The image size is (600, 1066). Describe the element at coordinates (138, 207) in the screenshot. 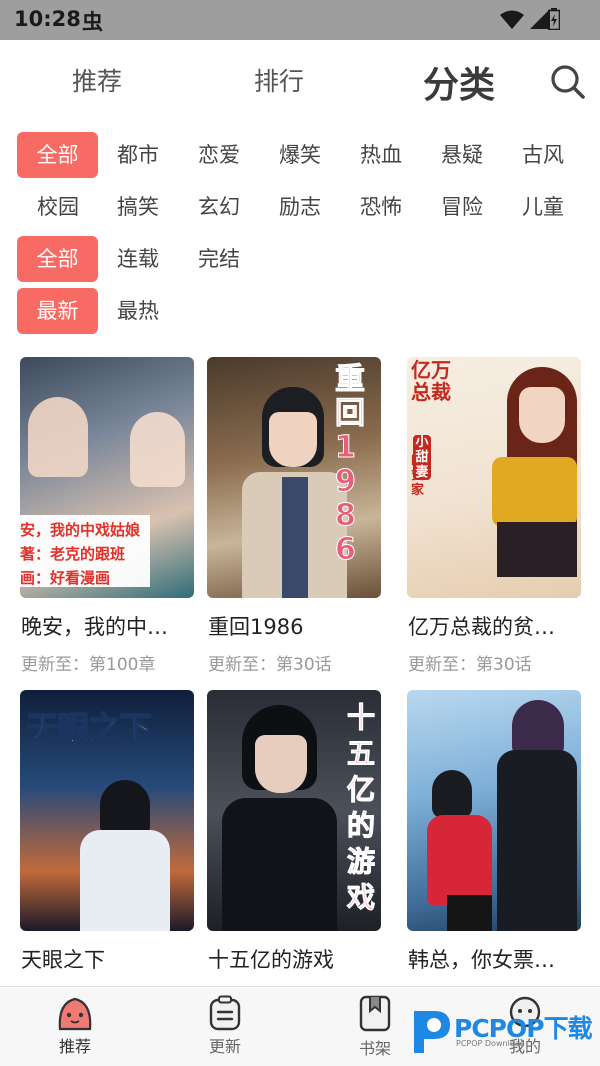

I see `genre-chip: 搞笑` at that location.